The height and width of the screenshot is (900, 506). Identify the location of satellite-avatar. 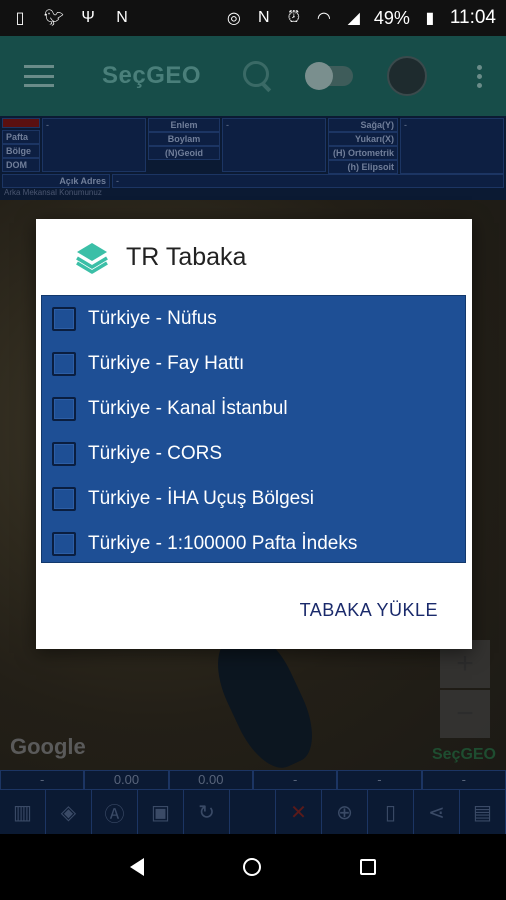
(407, 76).